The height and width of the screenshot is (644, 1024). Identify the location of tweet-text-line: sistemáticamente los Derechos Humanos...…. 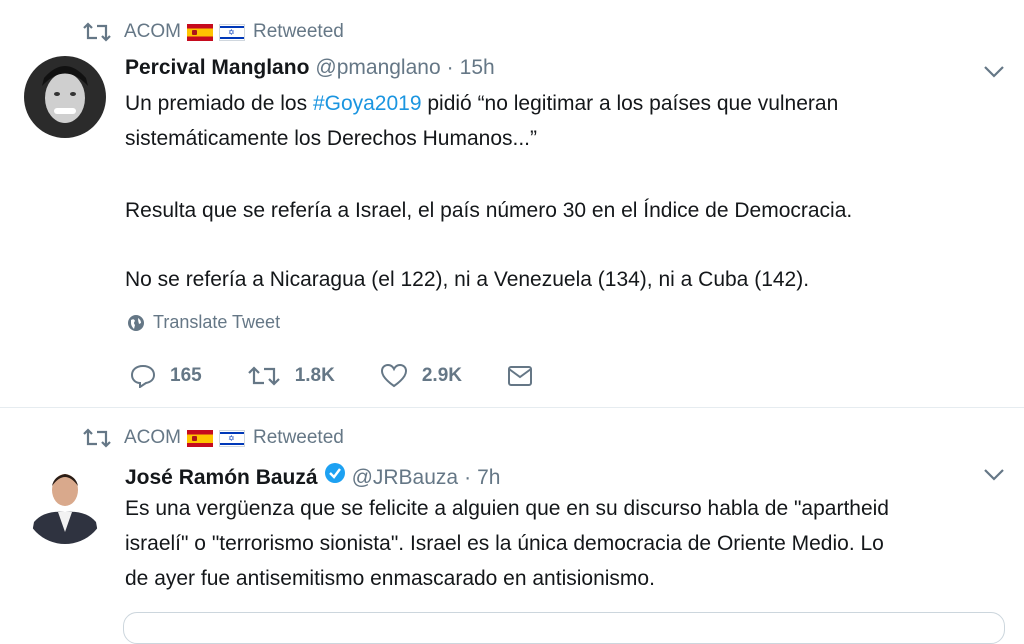
(331, 138).